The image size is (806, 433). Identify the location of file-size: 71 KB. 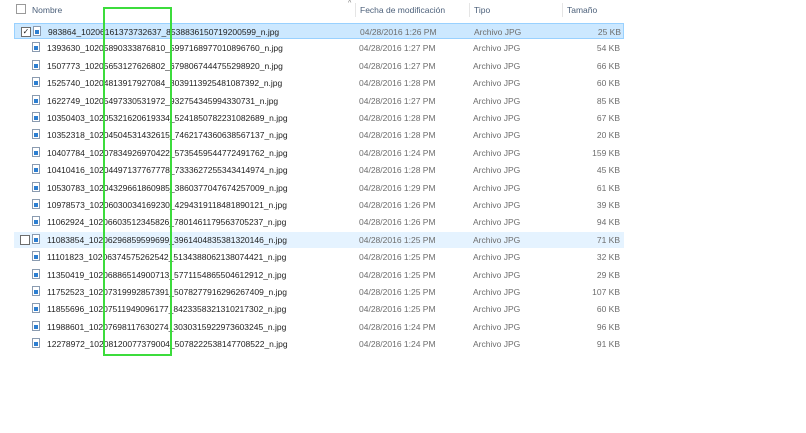
(608, 239).